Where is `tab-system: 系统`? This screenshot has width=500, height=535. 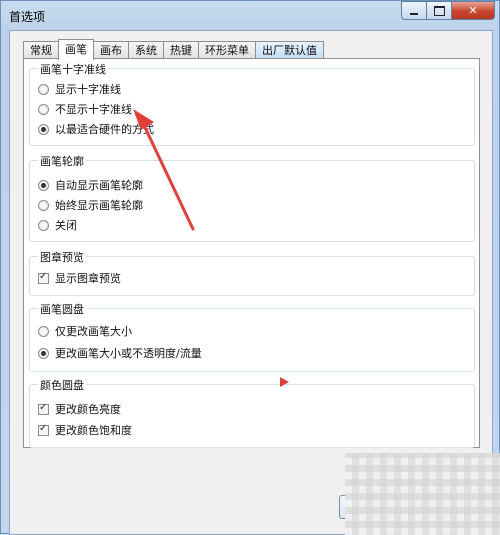
tab-system: 系统 is located at coordinates (146, 50).